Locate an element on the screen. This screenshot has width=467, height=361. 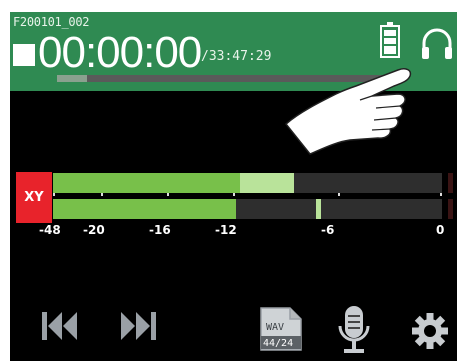
stop-icon is located at coordinates (24, 55).